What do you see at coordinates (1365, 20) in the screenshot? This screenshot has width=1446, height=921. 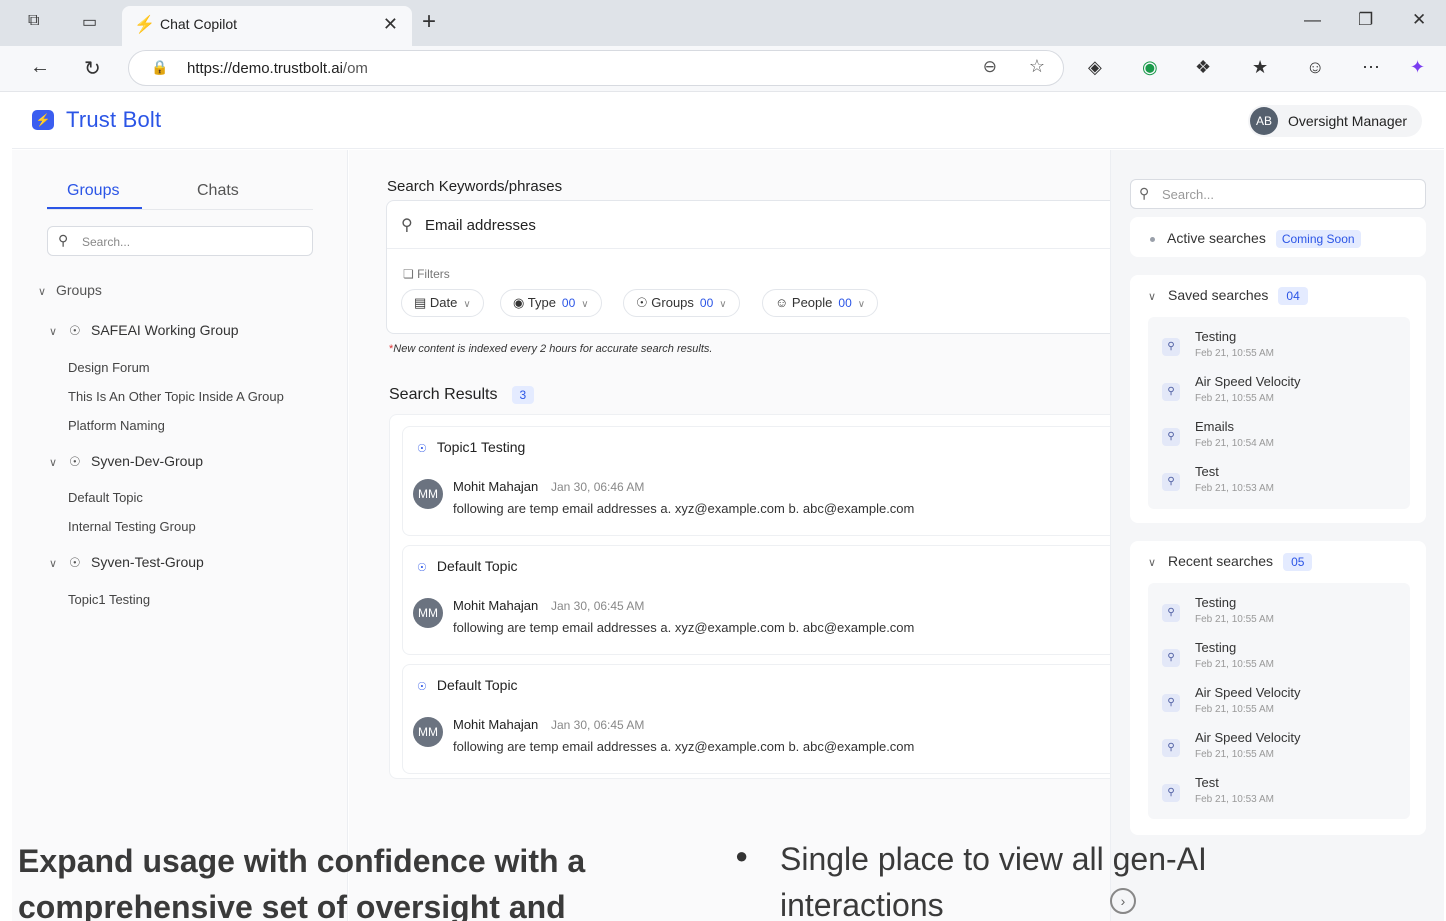 I see `restore-icon: ❐` at bounding box center [1365, 20].